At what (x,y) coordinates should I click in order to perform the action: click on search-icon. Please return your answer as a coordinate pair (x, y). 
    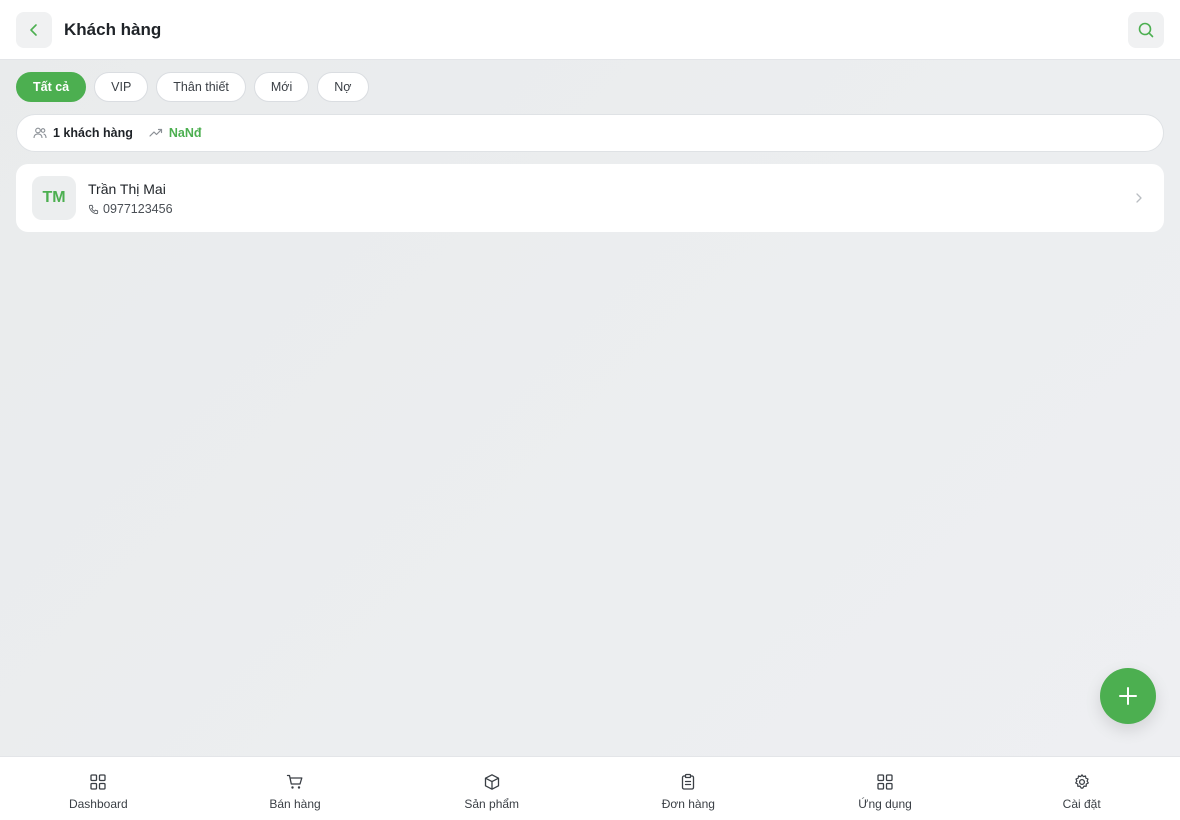
    Looking at the image, I should click on (1146, 30).